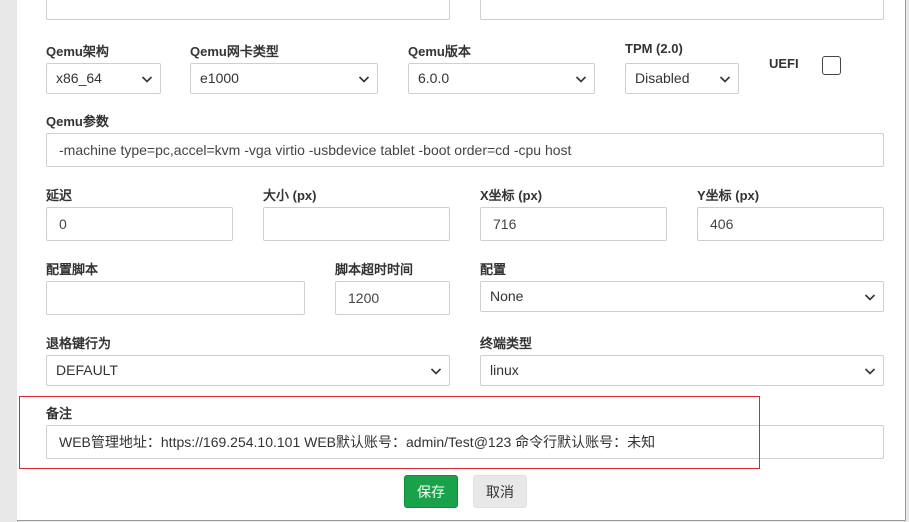 The width and height of the screenshot is (909, 522). Describe the element at coordinates (439, 51) in the screenshot. I see `qemu-version-label: Qemu版本` at that location.